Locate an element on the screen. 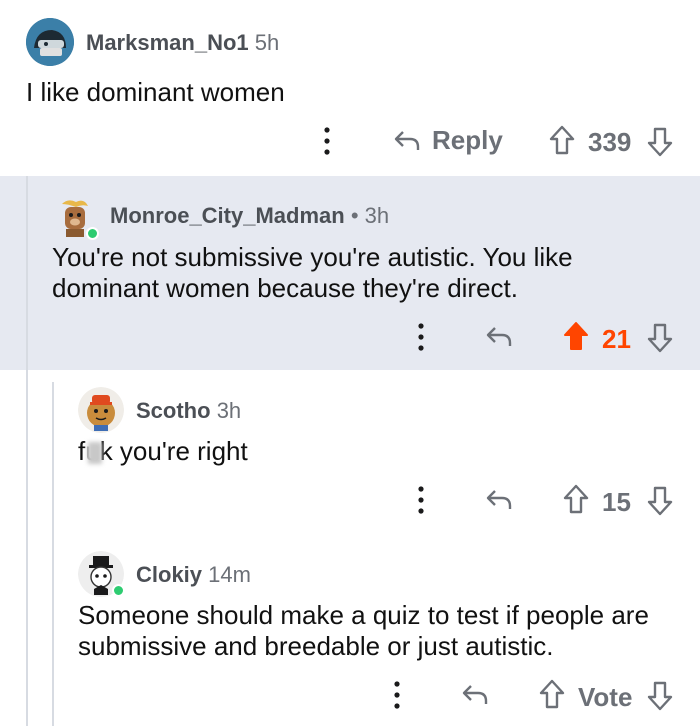 The height and width of the screenshot is (726, 700). vote-count: 15 is located at coordinates (616, 502).